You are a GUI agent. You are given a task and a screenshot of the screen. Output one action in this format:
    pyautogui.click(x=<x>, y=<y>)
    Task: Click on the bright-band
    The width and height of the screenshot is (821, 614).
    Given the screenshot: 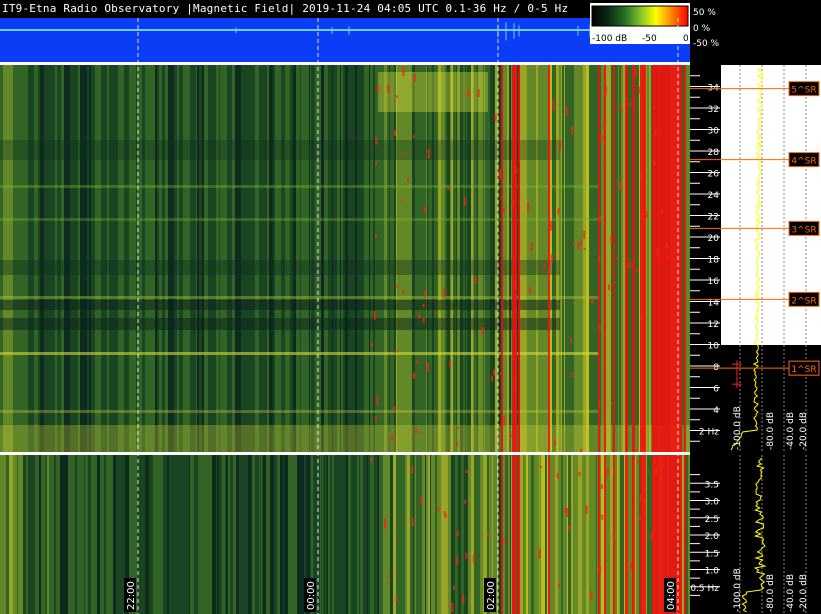 What is the action you would take?
    pyautogui.click(x=300, y=411)
    